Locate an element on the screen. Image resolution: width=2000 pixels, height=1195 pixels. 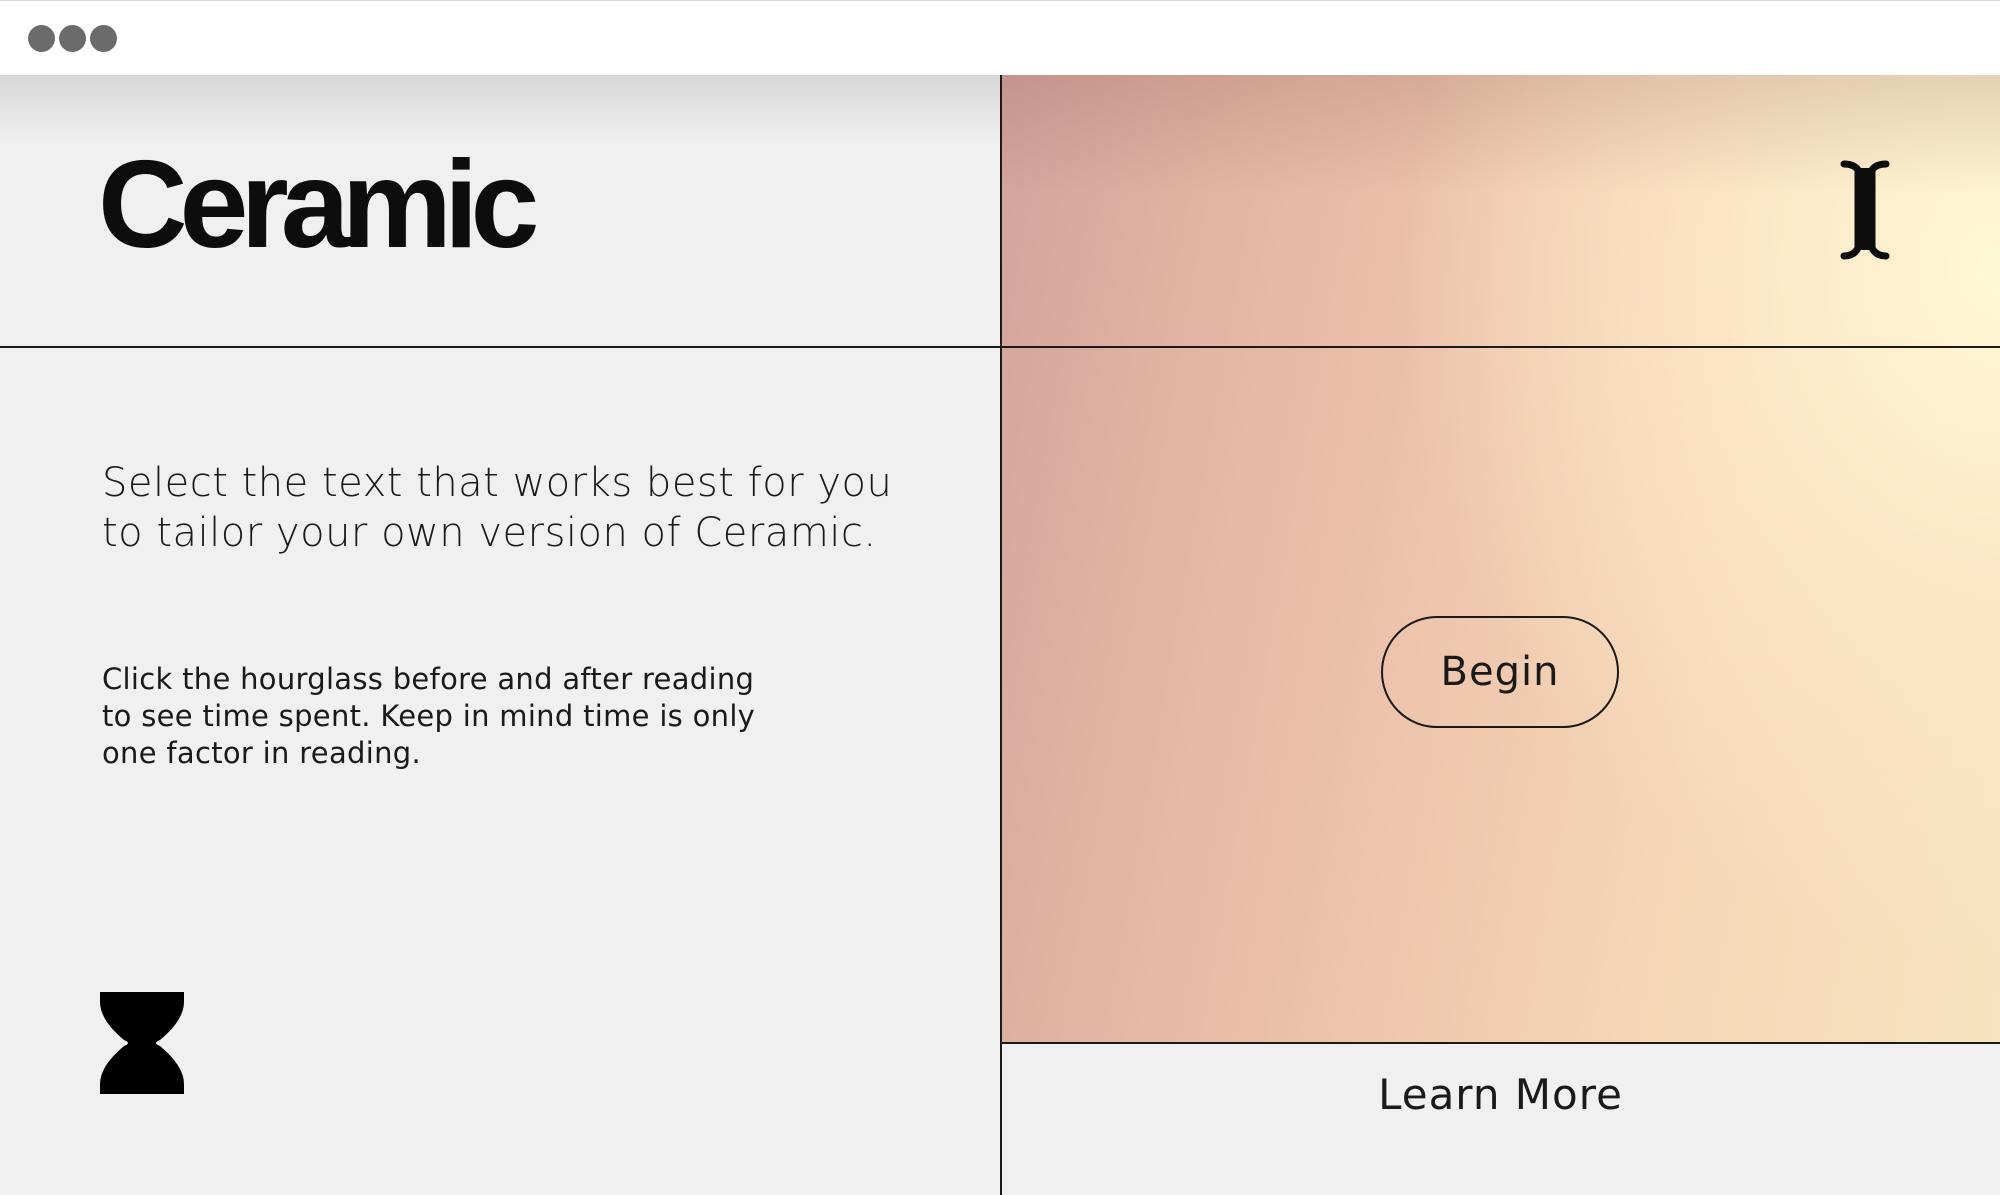
vertical-divider is located at coordinates (1001, 635).